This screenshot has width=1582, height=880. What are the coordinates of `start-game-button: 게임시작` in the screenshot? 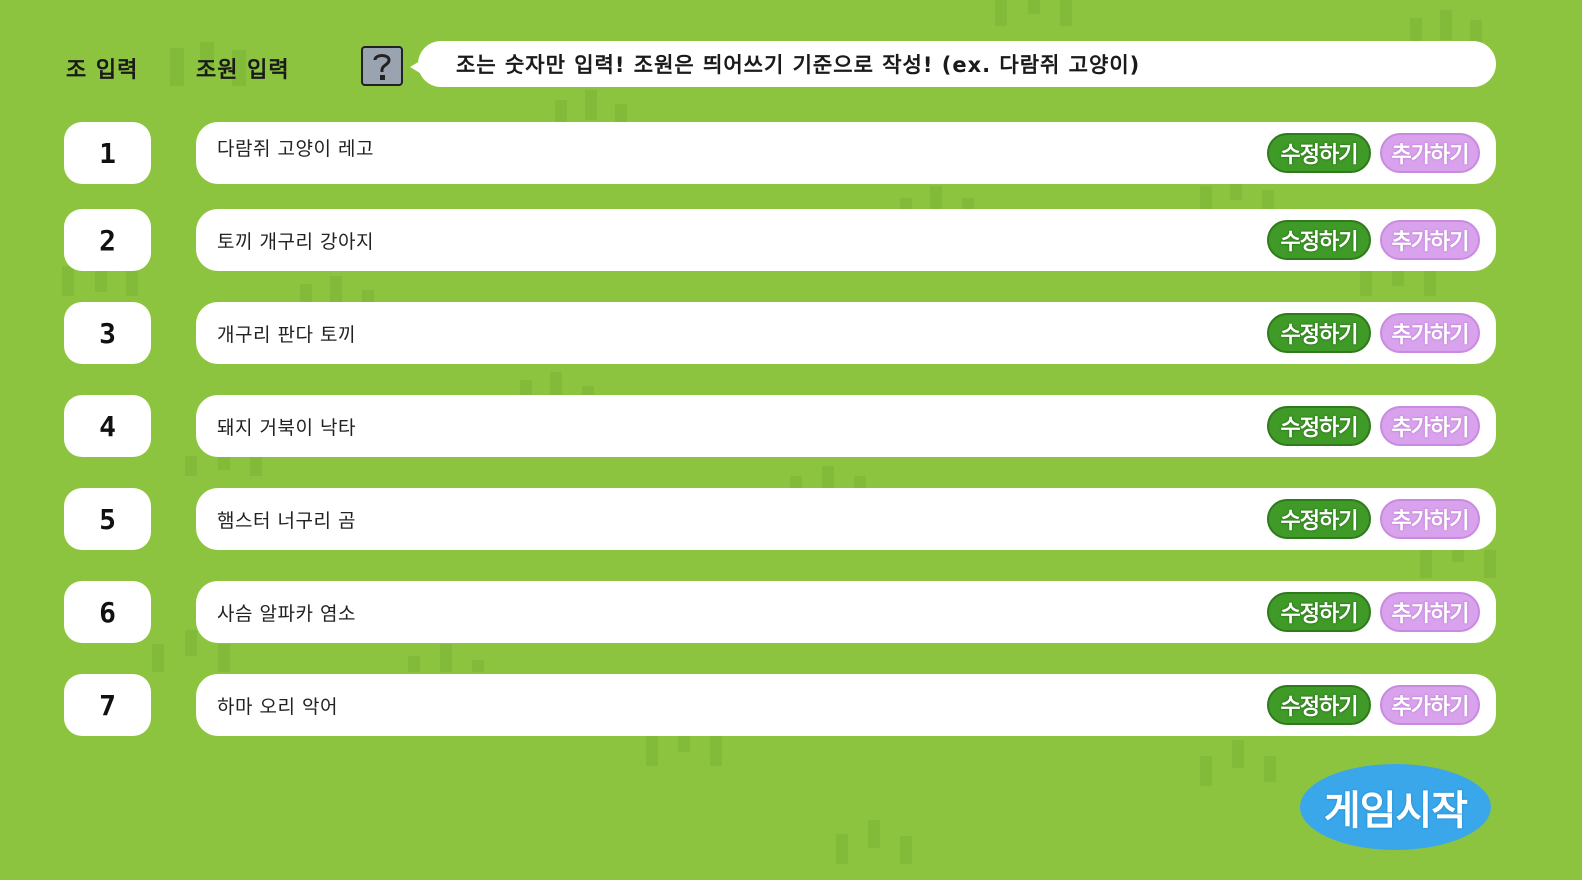 It's located at (1395, 807).